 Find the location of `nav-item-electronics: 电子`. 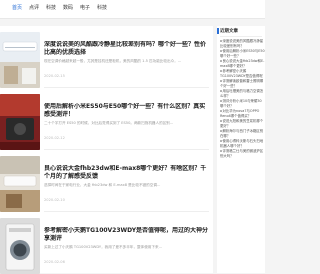

nav-item-electronics: 电子 is located at coordinates (85, 8).